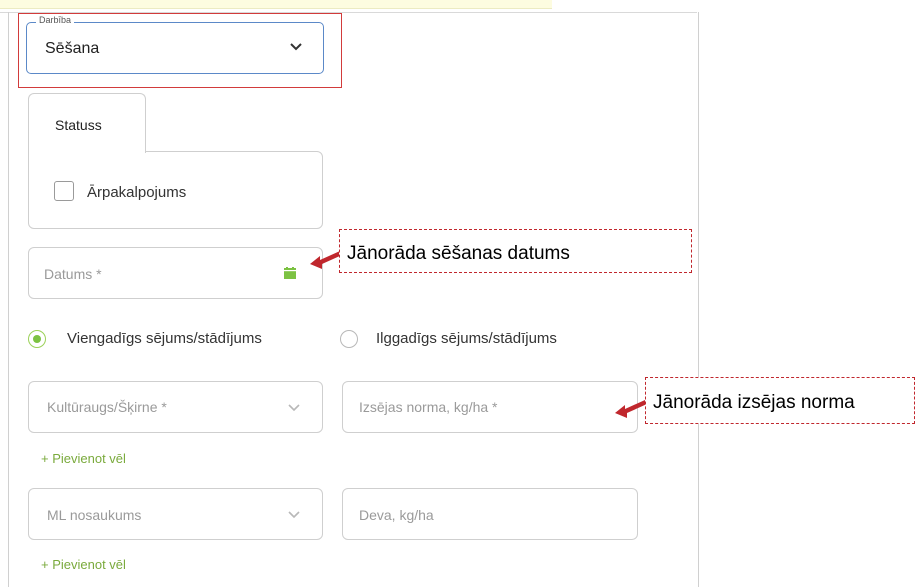 This screenshot has height=587, width=921. I want to click on outsourcing-label: Ārpakalpojums, so click(137, 192).